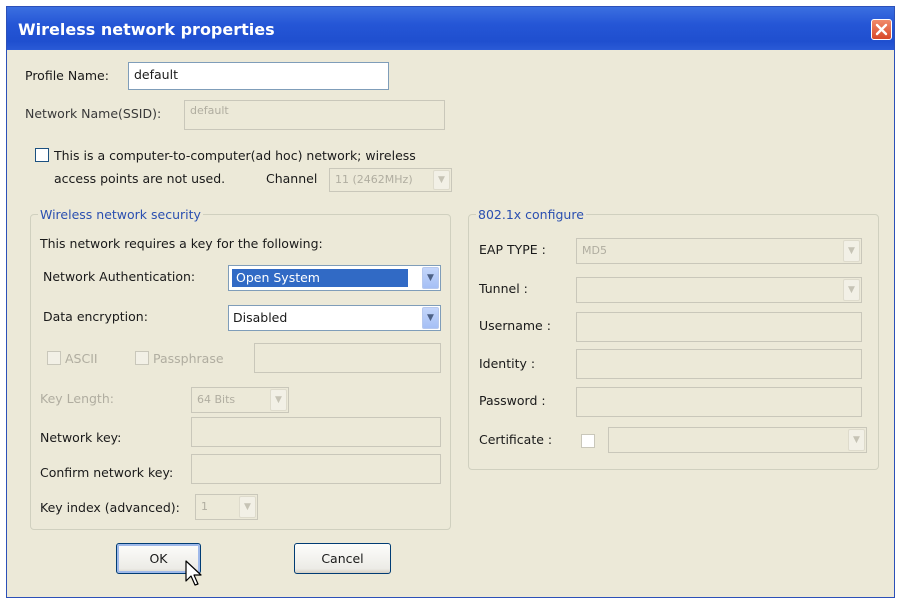 This screenshot has height=604, width=903. Describe the element at coordinates (54, 358) in the screenshot. I see `ascii-checkbox` at that location.